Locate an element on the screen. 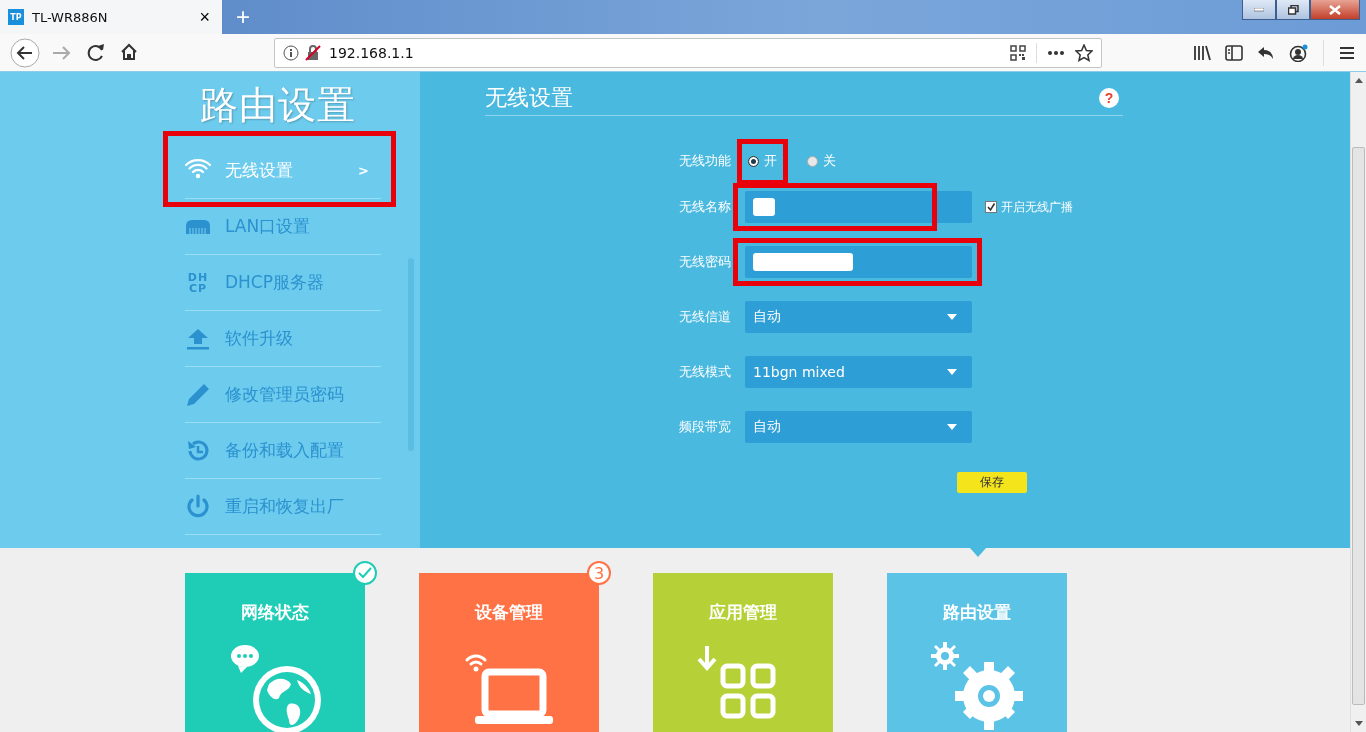 The width and height of the screenshot is (1366, 732). account-icon is located at coordinates (1299, 52).